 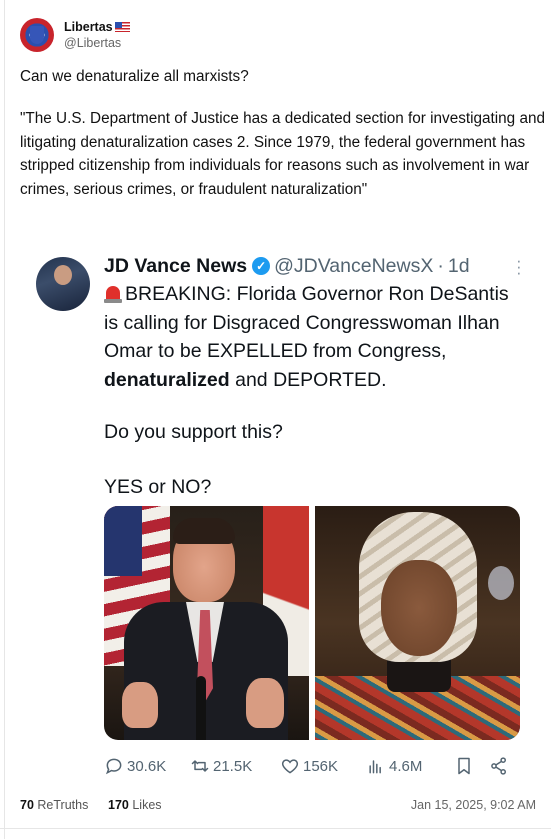 I want to click on post-header: Libertas @Libertas, so click(x=75, y=35).